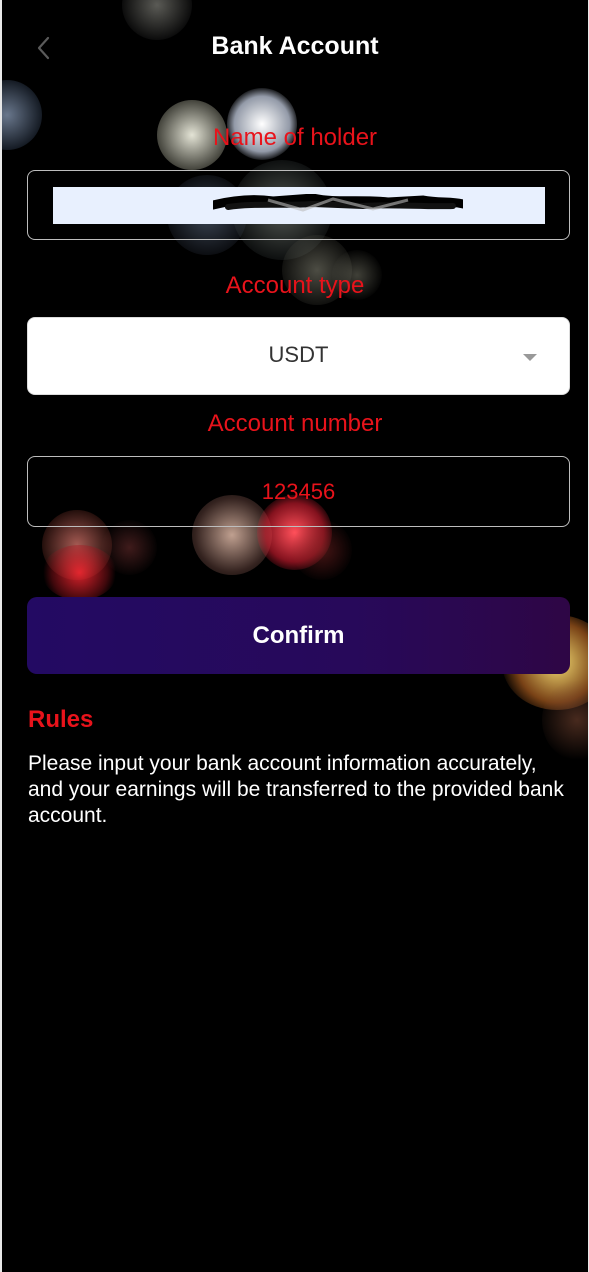  I want to click on account-type-select: USDT, so click(298, 356).